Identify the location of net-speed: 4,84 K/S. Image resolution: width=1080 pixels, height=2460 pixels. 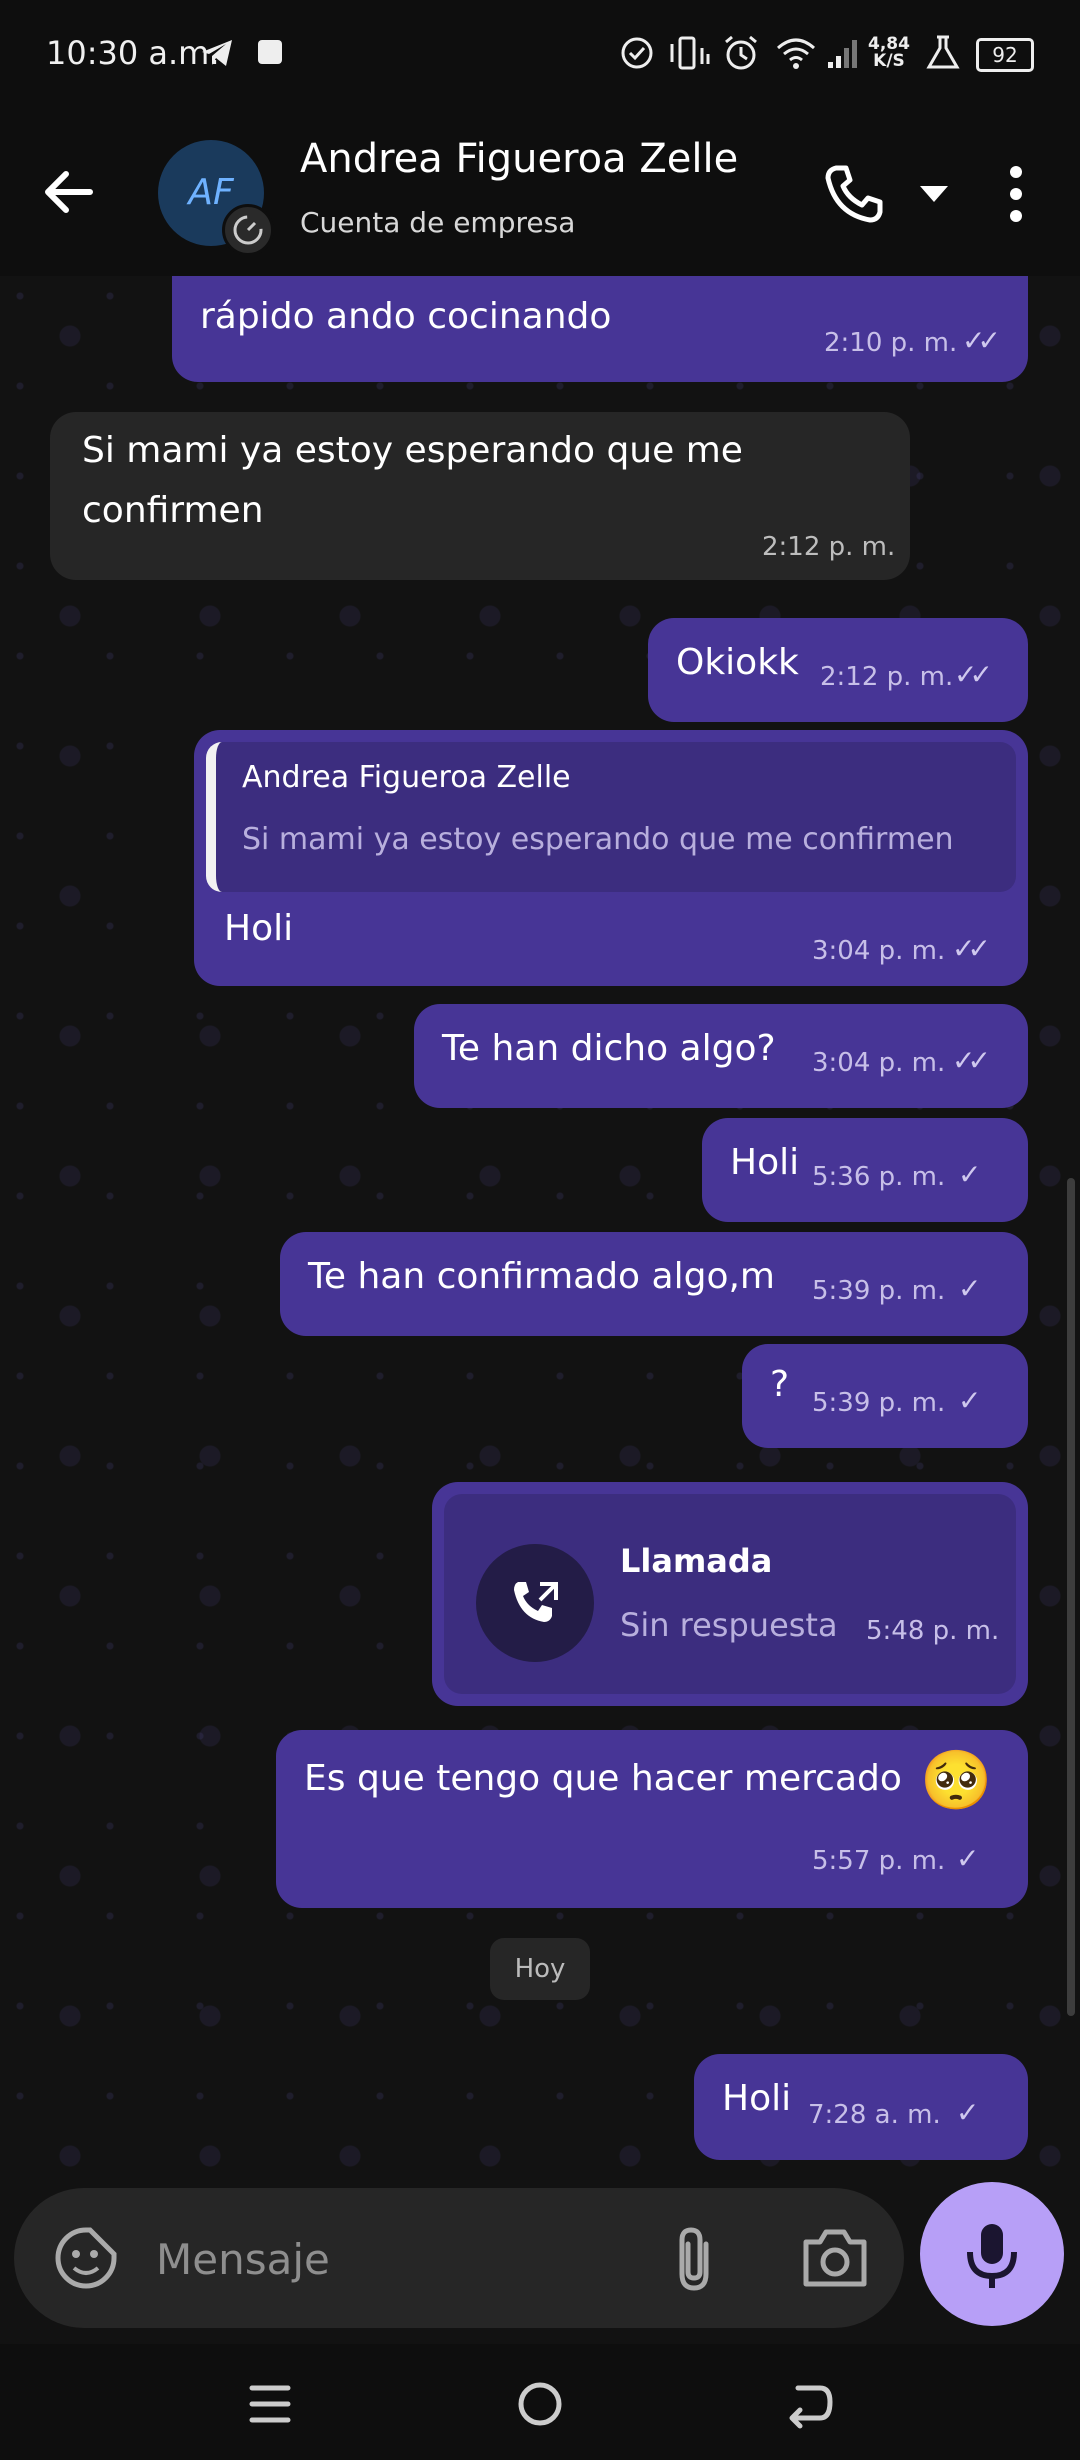
(889, 53).